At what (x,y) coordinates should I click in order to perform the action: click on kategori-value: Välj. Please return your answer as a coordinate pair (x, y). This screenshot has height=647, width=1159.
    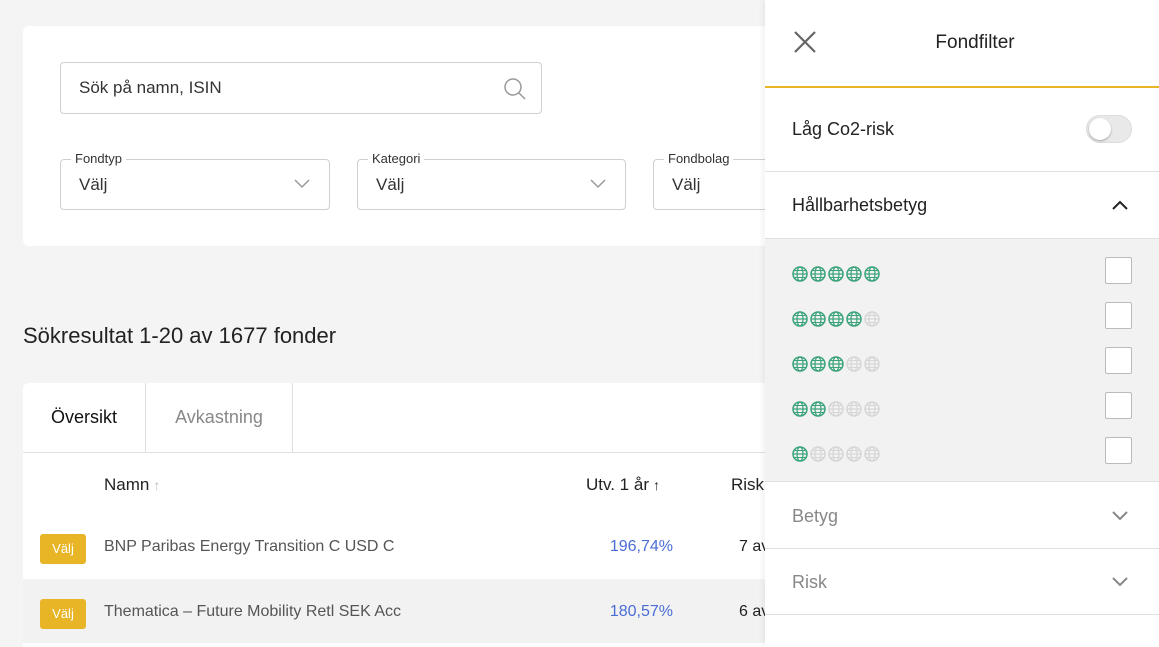
    Looking at the image, I should click on (390, 184).